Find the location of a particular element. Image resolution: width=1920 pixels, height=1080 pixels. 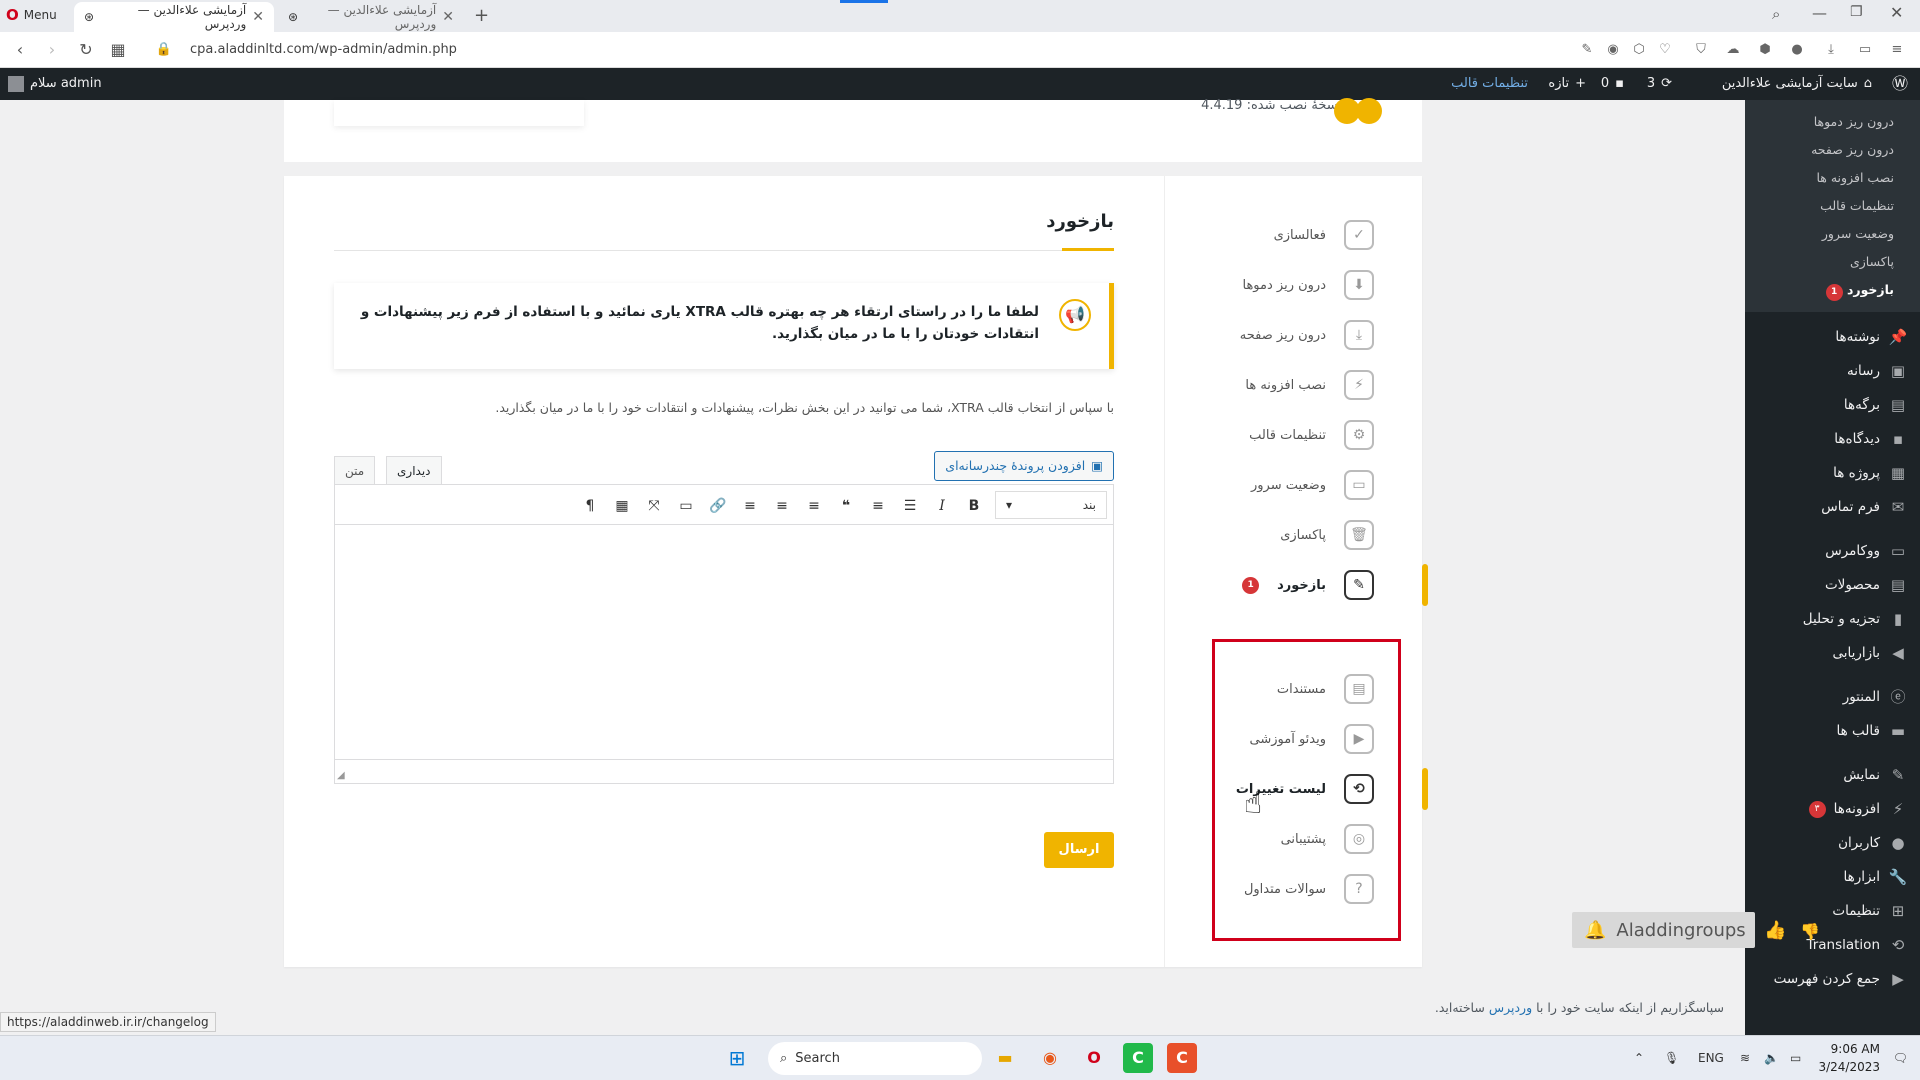

vpn-icon: ☁ is located at coordinates (1733, 50).